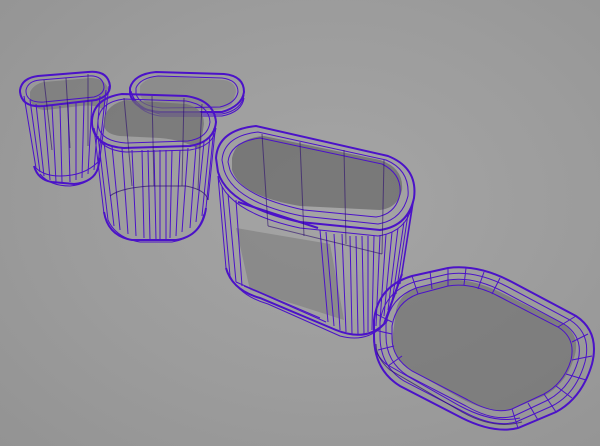 Image resolution: width=600 pixels, height=446 pixels. What do you see at coordinates (154, 167) in the screenshot?
I see `medium-canister-wireframe` at bounding box center [154, 167].